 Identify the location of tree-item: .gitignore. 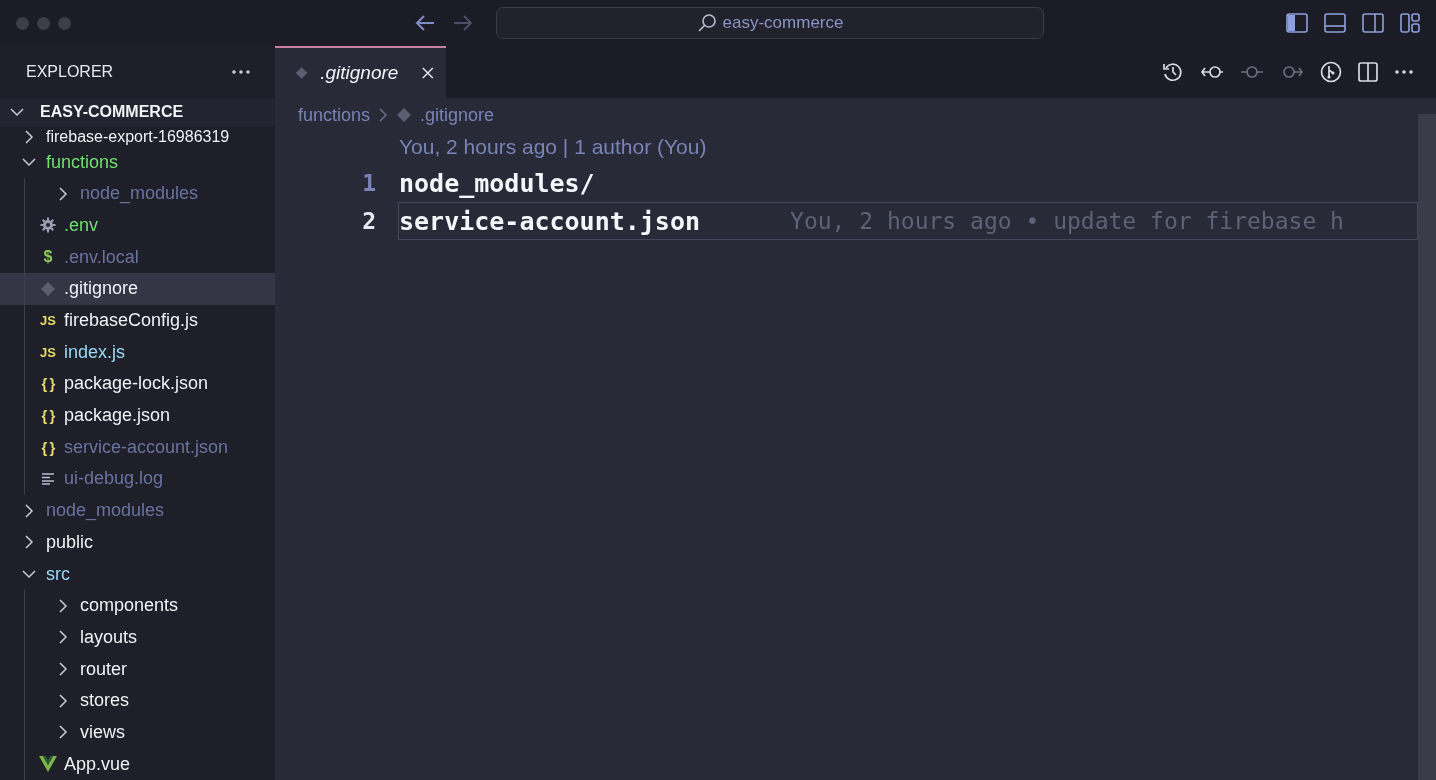
(137, 289).